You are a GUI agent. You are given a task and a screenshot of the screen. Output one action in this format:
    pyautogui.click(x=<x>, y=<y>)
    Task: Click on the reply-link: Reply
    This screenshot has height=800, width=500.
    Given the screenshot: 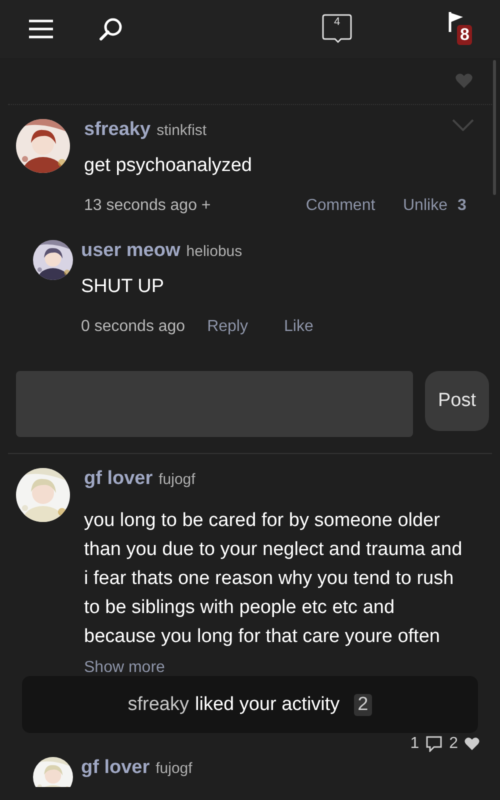 What is the action you would take?
    pyautogui.click(x=227, y=327)
    